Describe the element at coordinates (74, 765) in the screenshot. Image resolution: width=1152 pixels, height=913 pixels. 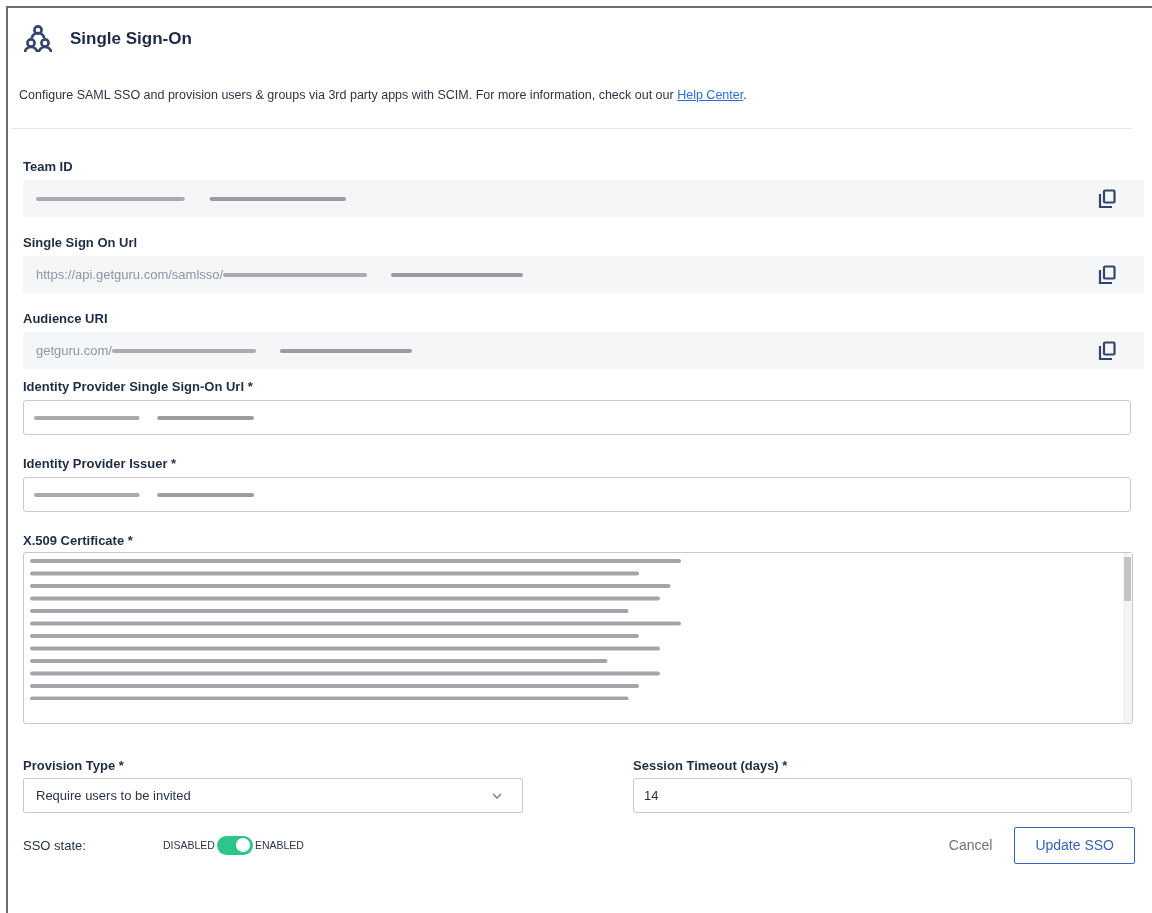
I see `field-label: Provision Type *` at that location.